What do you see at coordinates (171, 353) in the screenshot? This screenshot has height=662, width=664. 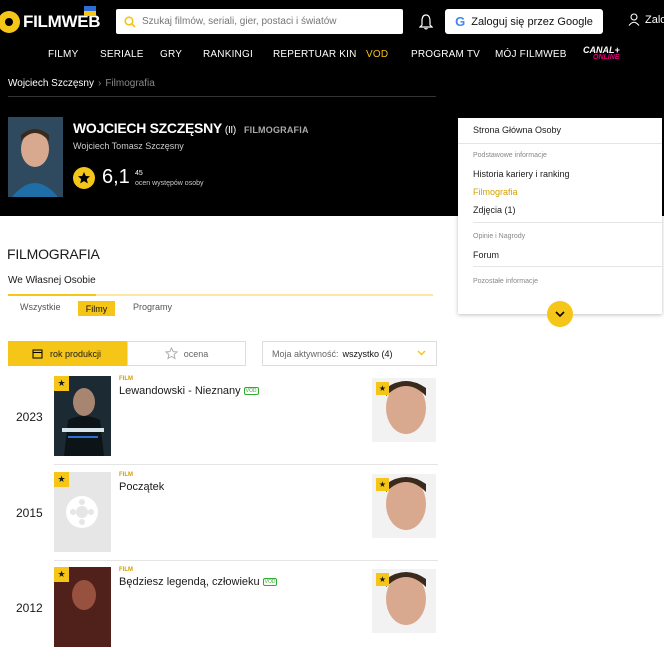 I see `star-outline-icon` at bounding box center [171, 353].